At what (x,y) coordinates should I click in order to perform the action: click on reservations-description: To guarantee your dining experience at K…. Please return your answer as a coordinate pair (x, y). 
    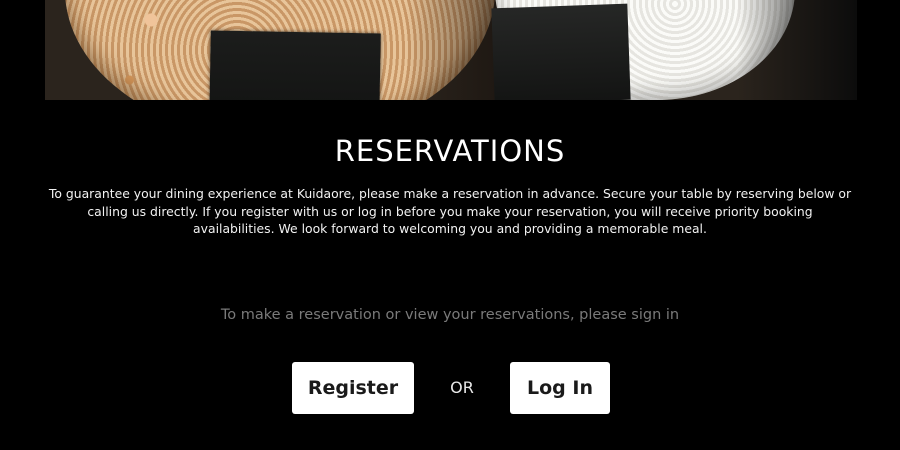
    Looking at the image, I should click on (450, 211).